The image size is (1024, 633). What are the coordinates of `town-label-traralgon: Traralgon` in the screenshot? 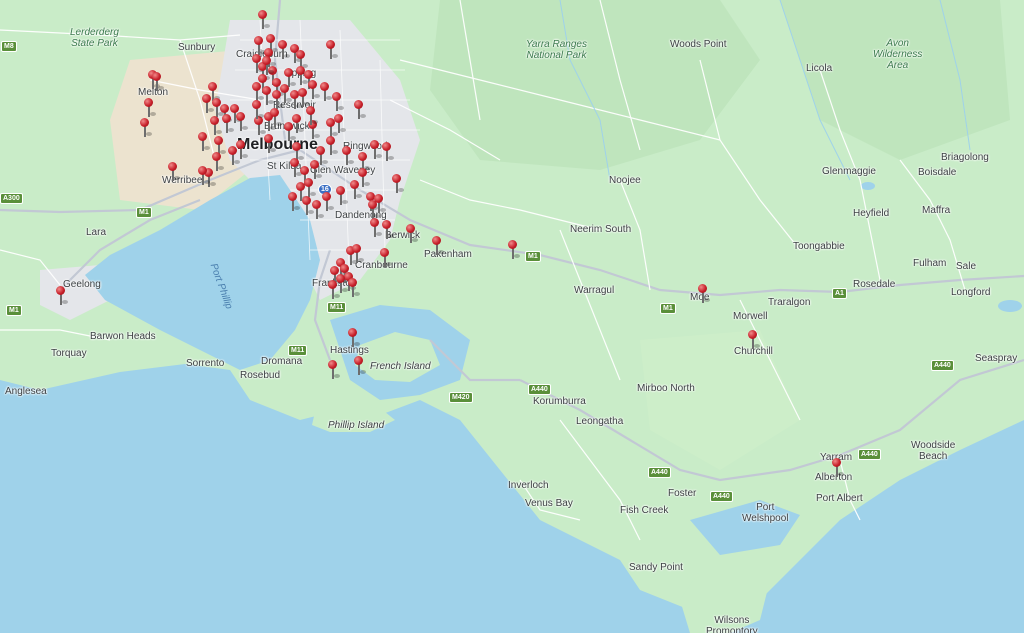 It's located at (789, 302).